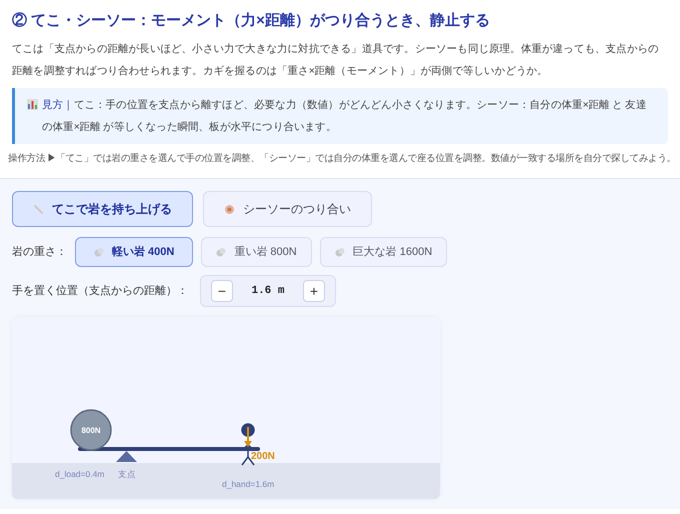 This screenshot has height=514, width=680. Describe the element at coordinates (314, 291) in the screenshot. I see `increase-button: +` at that location.